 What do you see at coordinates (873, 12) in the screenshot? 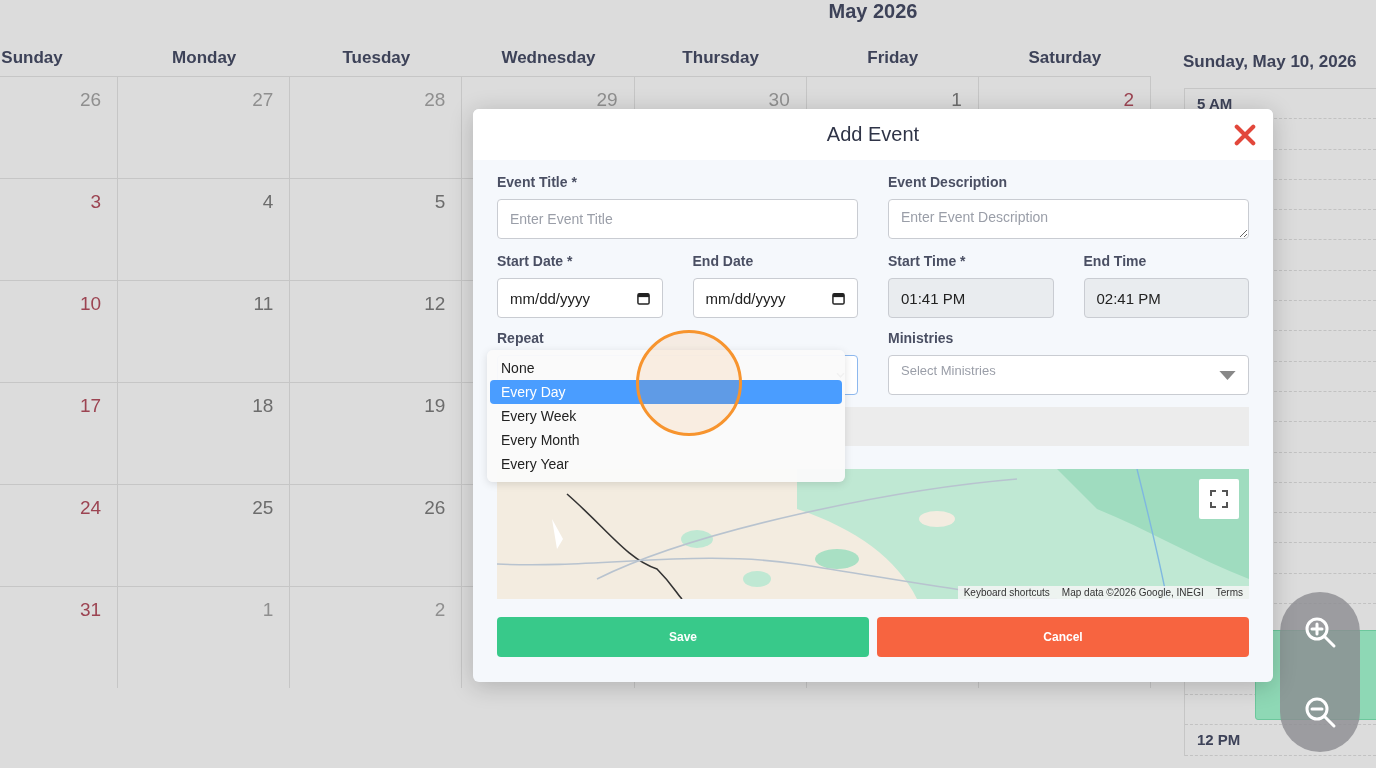
I see `month-title: May 2026` at bounding box center [873, 12].